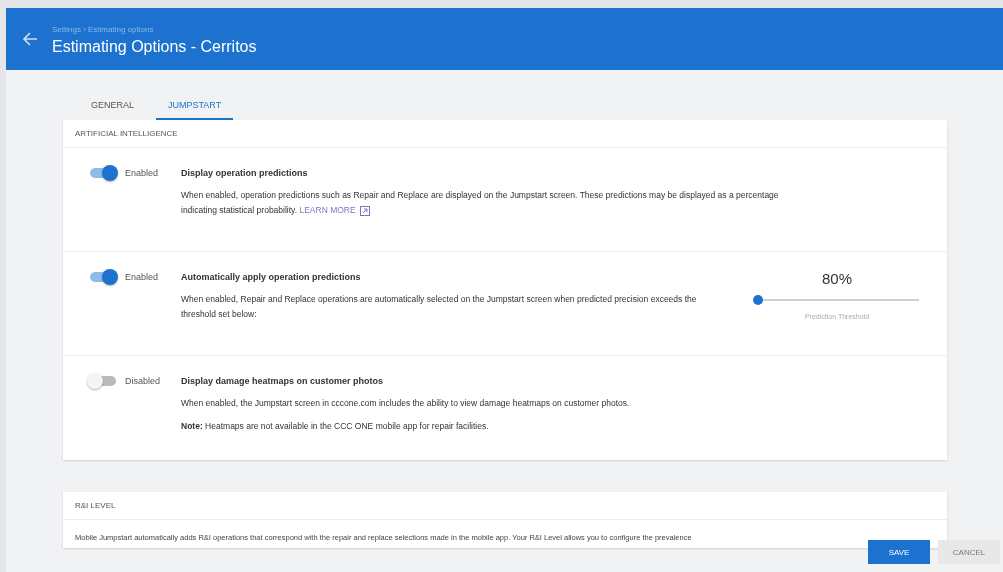  What do you see at coordinates (112, 107) in the screenshot?
I see `tab: GENERAL` at bounding box center [112, 107].